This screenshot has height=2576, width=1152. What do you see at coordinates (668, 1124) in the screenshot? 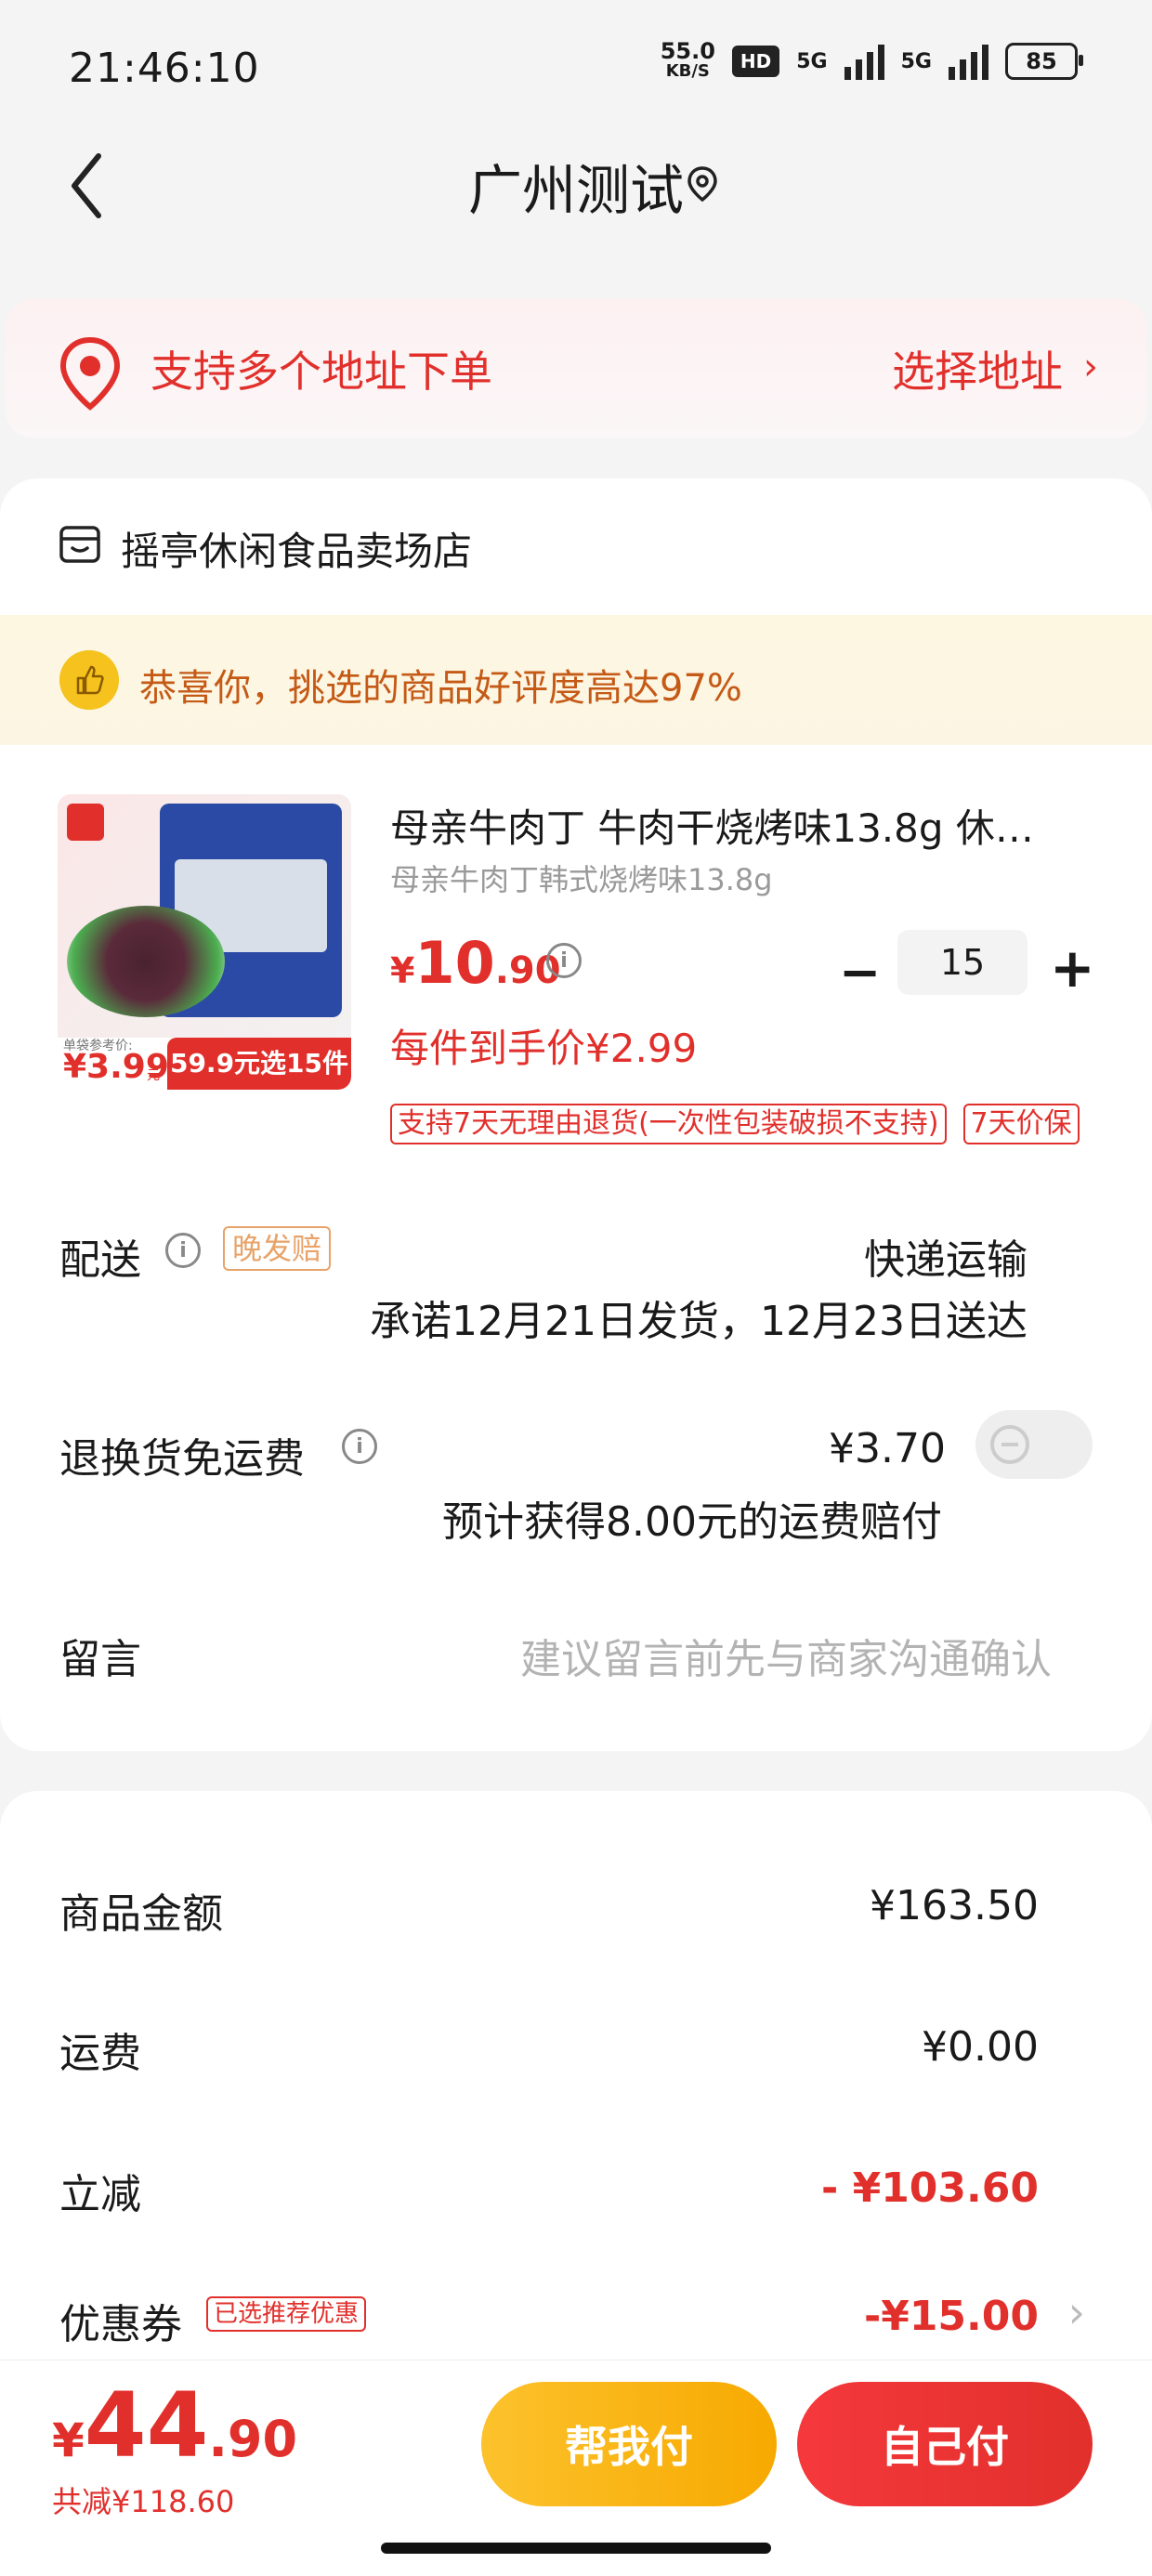
I see `service-tag: 支持7天无理由退货(一次性包装破损不支持)` at bounding box center [668, 1124].